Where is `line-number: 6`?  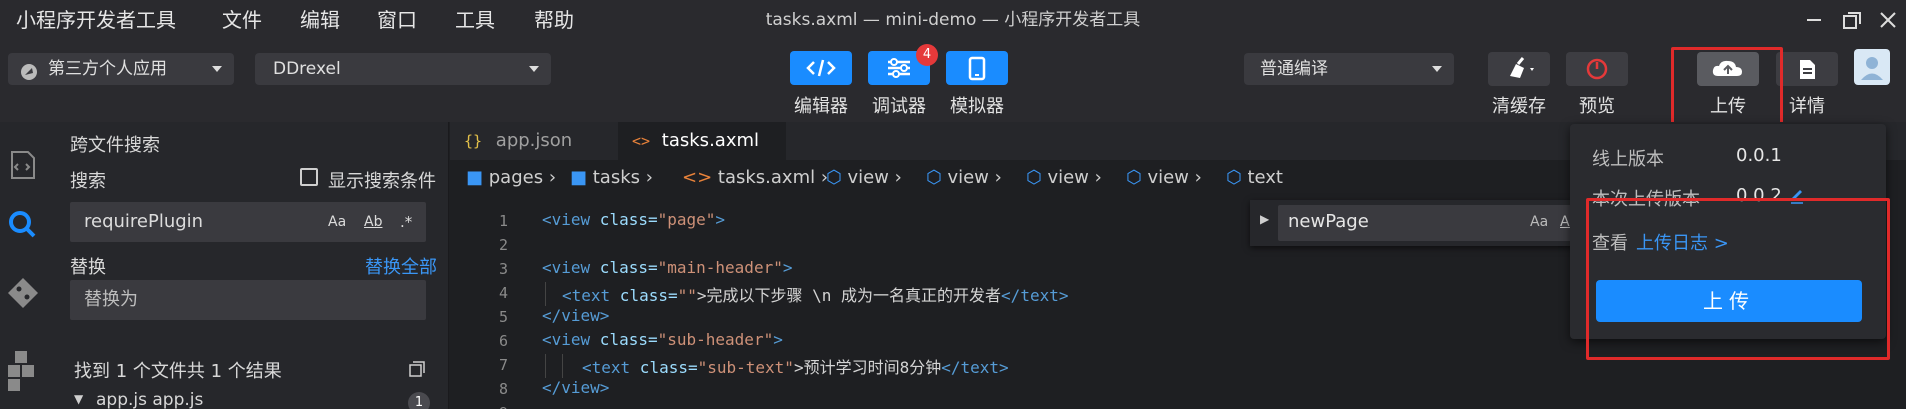 line-number: 6 is located at coordinates (503, 341).